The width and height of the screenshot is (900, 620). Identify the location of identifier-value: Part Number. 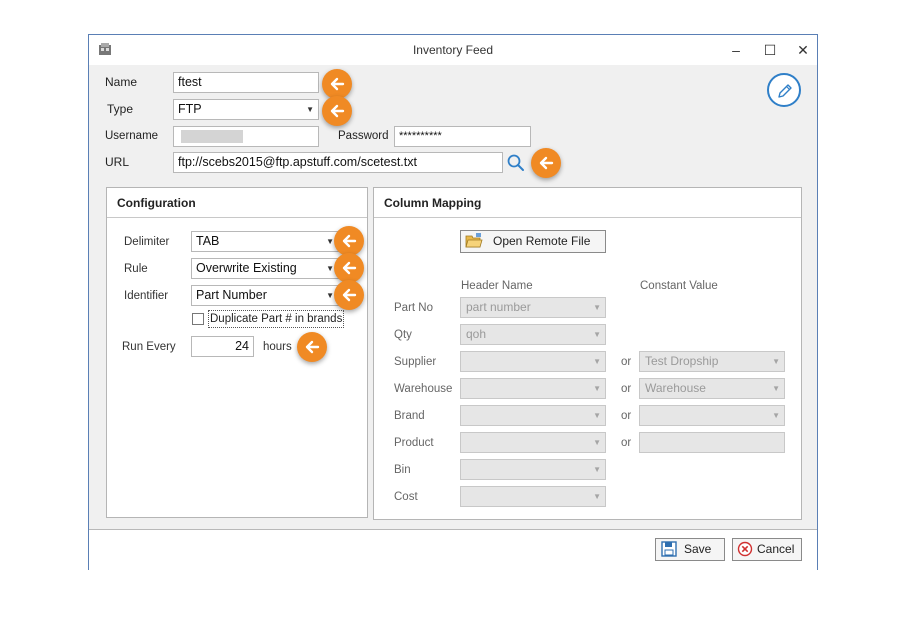
(231, 295).